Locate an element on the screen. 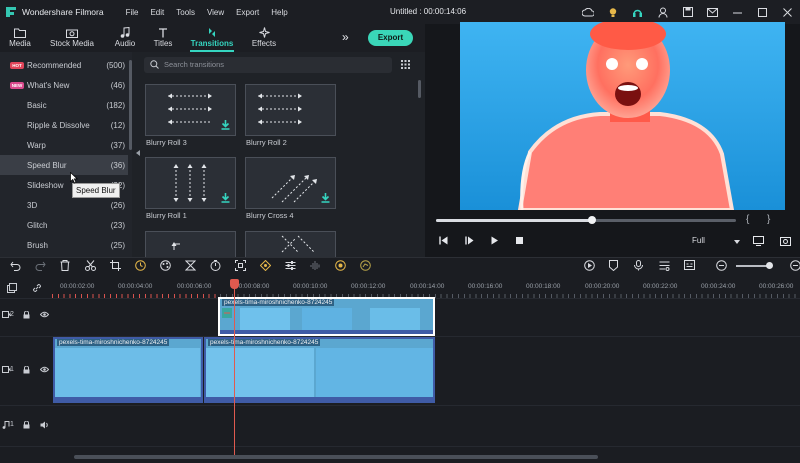  tab-titles: Titles is located at coordinates (163, 38).